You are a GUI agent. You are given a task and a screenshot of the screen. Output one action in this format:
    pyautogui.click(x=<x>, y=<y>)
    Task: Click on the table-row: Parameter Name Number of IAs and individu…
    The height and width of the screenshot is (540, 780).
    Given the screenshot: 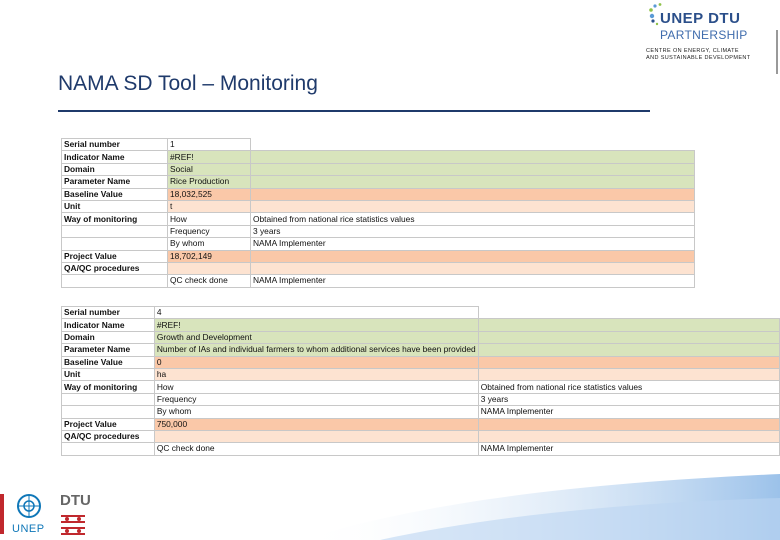 What is the action you would take?
    pyautogui.click(x=420, y=350)
    